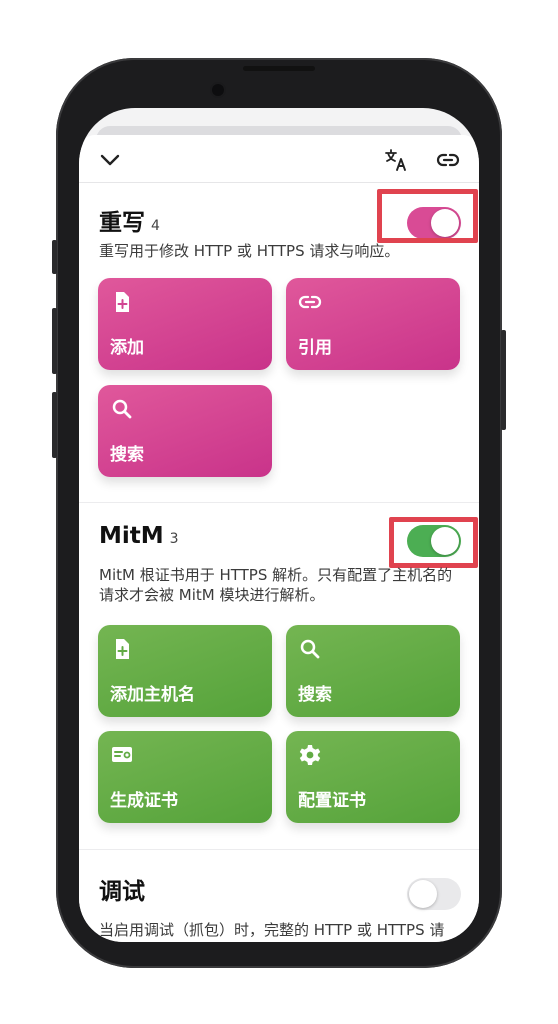 This screenshot has height=1024, width=558. I want to click on mitm-count: 3, so click(174, 539).